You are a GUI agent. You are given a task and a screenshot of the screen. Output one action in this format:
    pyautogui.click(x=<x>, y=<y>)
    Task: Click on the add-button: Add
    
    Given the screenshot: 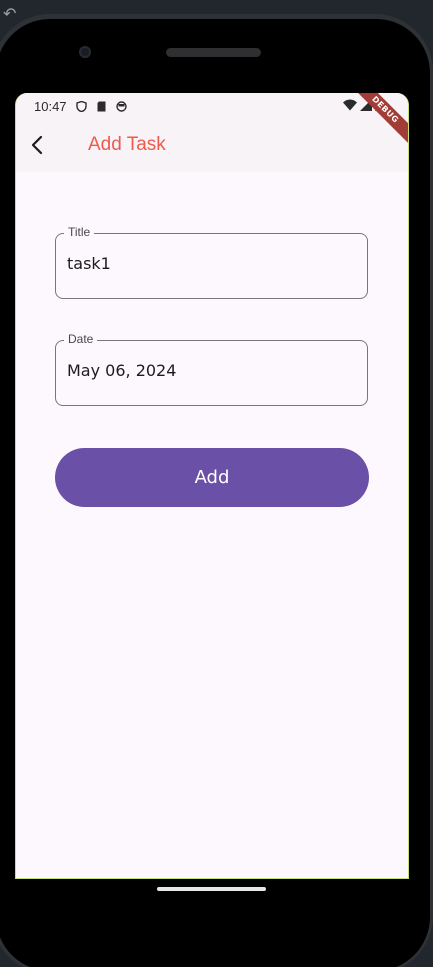 What is the action you would take?
    pyautogui.click(x=212, y=477)
    